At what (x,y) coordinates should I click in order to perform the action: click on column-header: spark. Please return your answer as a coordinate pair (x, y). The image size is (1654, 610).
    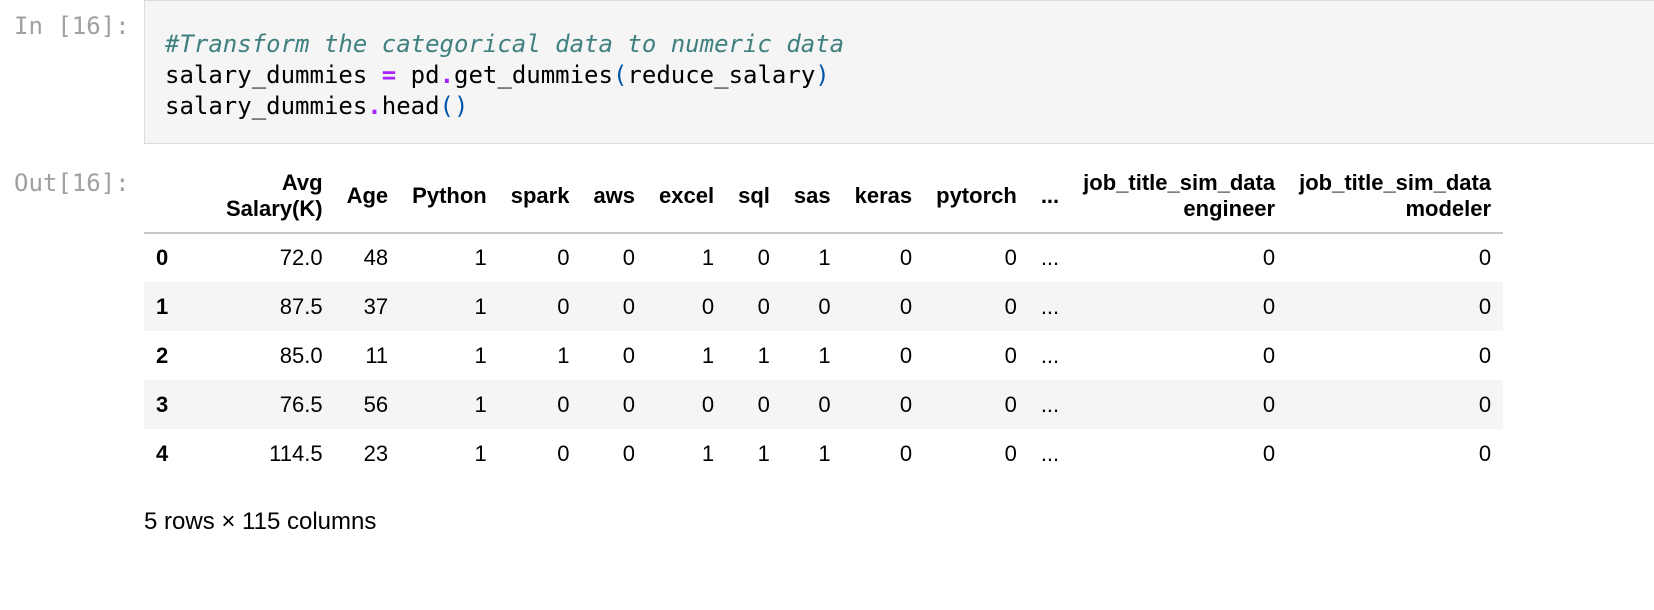
    Looking at the image, I should click on (540, 197).